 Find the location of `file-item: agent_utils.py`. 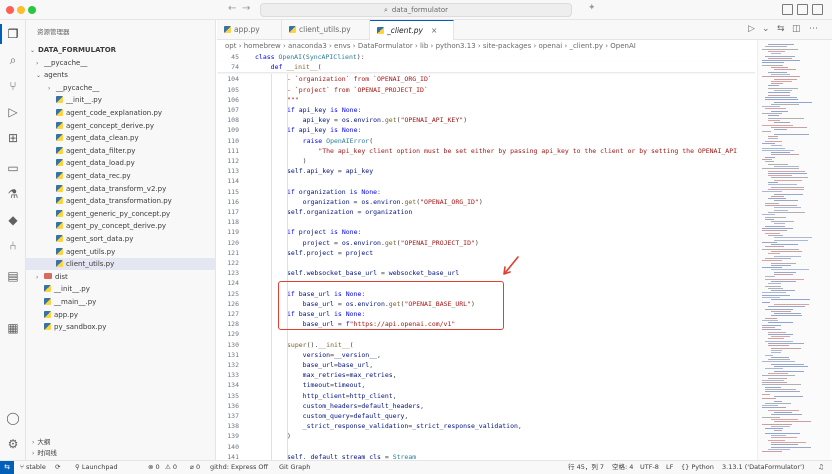

file-item: agent_utils.py is located at coordinates (121, 252).